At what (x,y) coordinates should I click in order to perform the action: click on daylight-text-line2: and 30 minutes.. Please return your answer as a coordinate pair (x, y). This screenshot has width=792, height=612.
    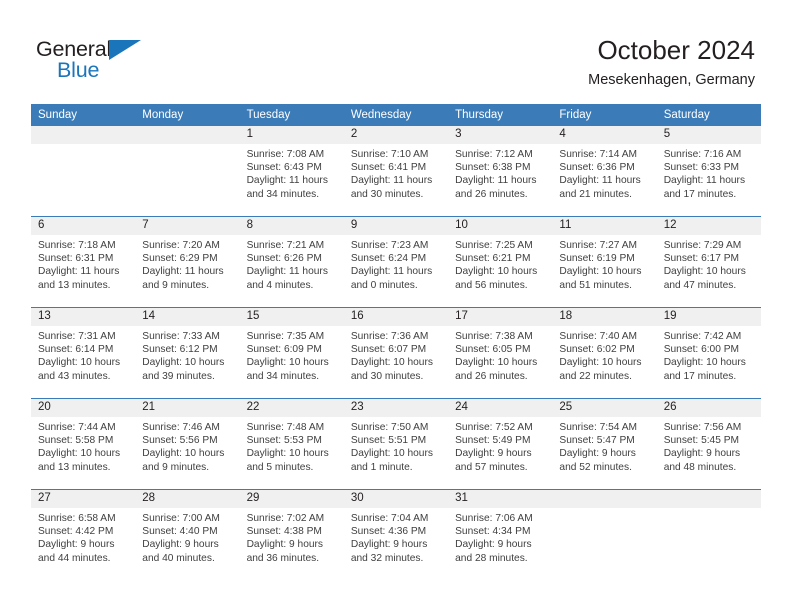
    Looking at the image, I should click on (387, 376).